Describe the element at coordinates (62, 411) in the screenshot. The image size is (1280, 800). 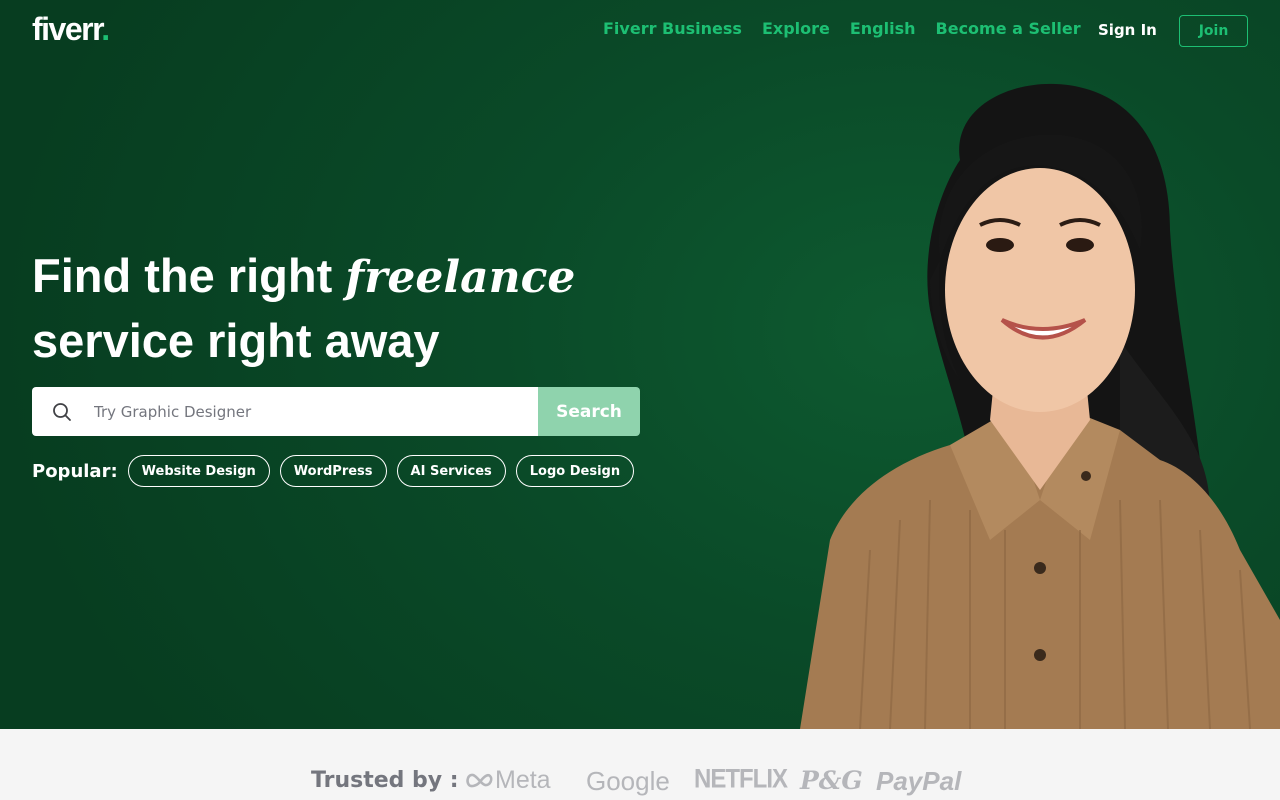
I see `search-icon` at that location.